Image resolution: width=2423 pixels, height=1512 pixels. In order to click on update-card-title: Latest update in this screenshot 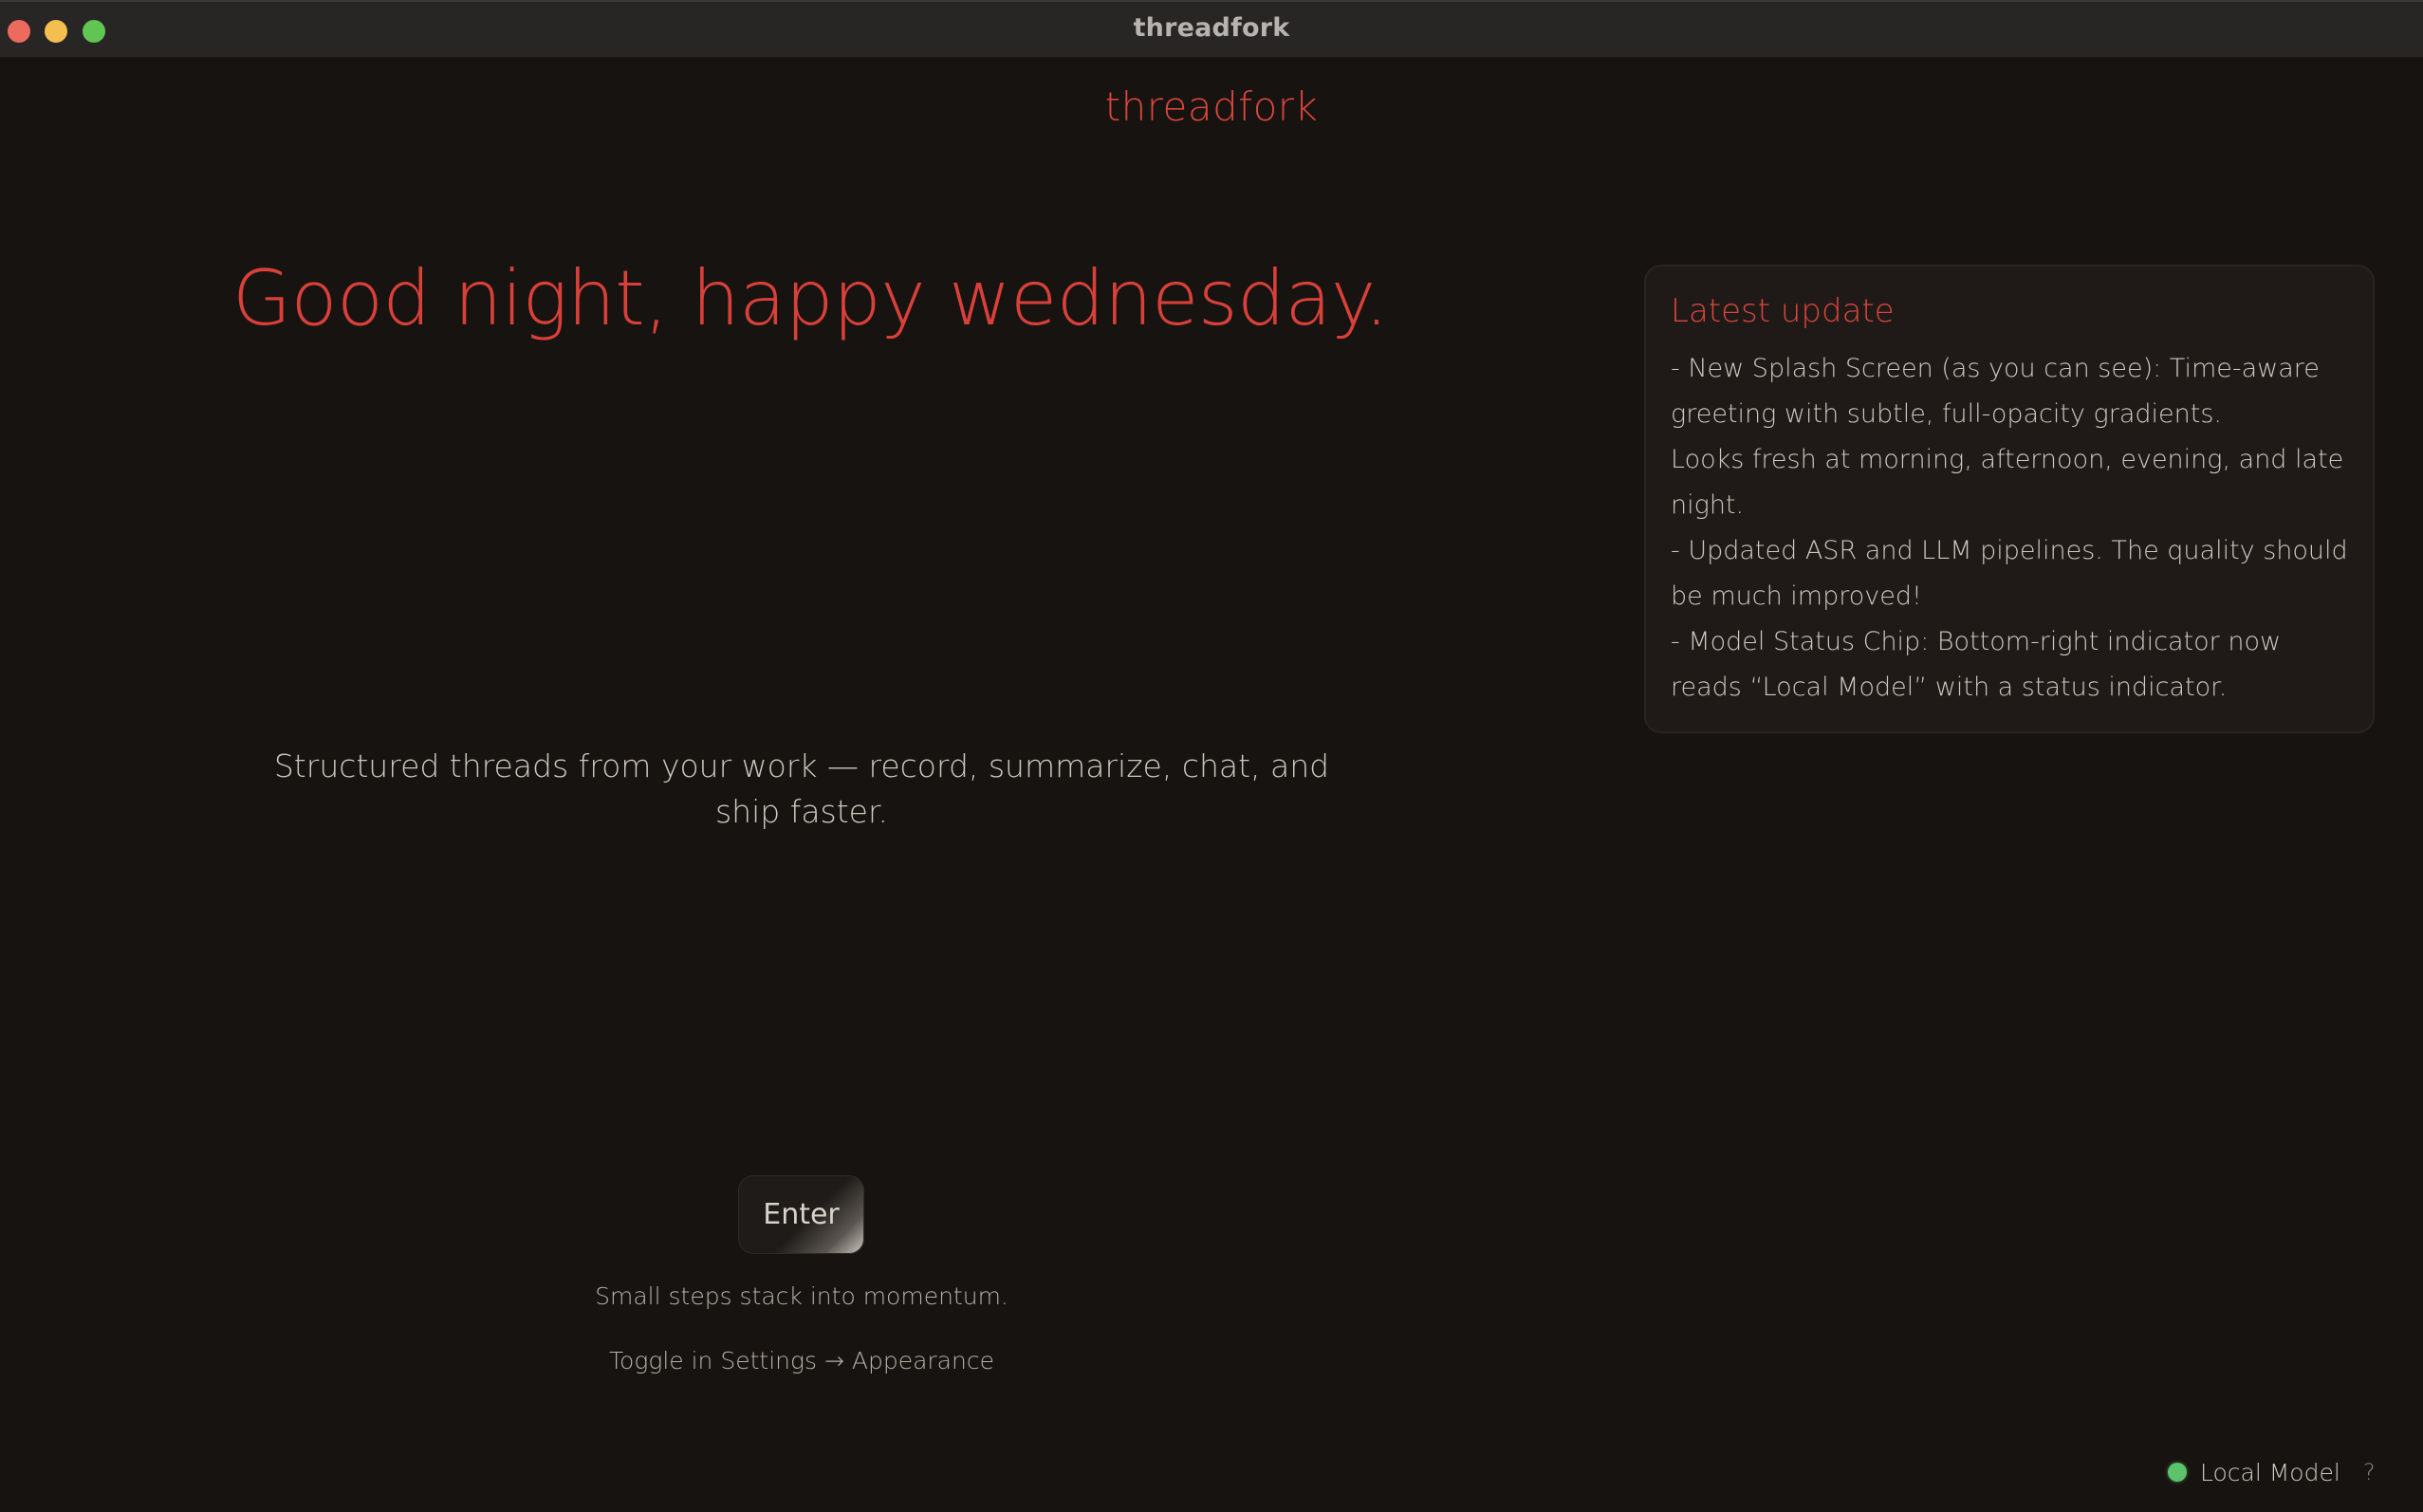, I will do `click(1783, 311)`.